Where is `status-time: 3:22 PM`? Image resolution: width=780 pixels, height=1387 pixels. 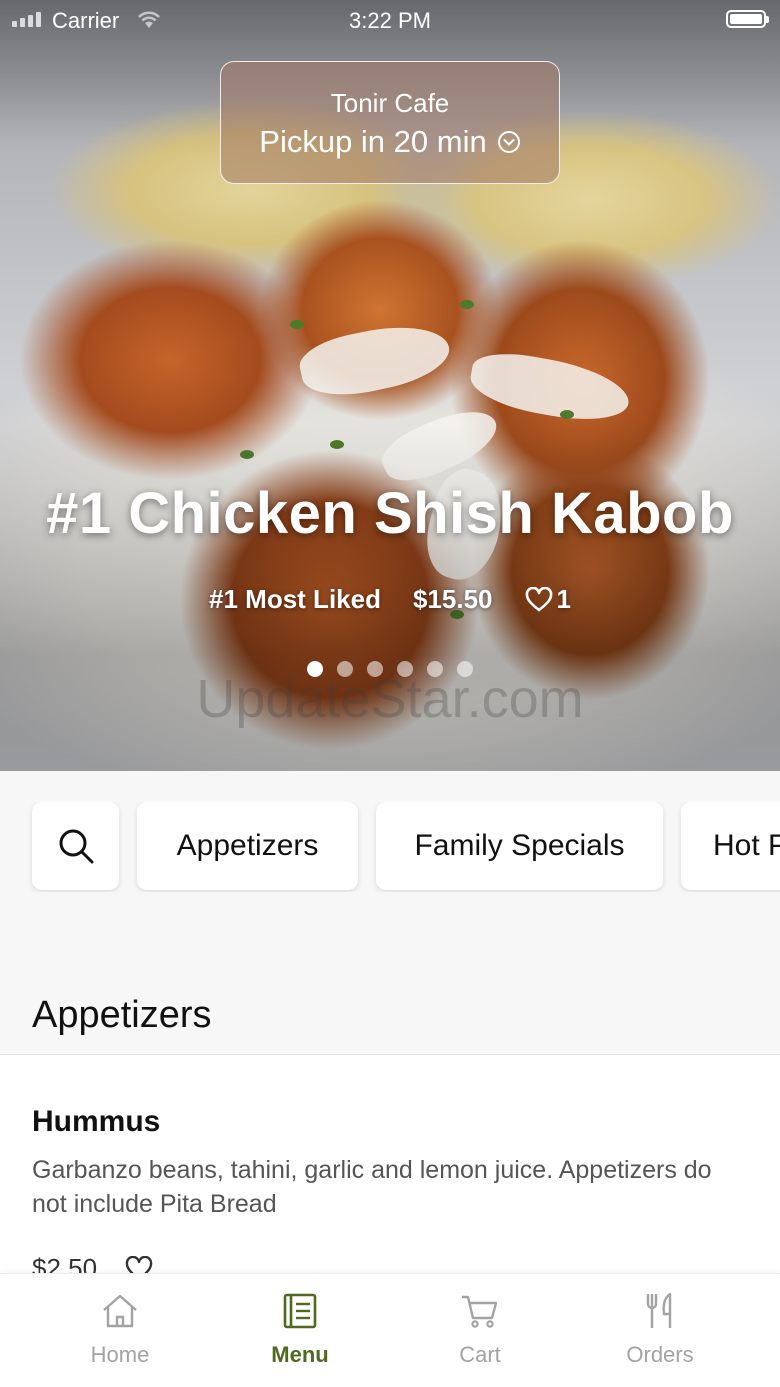 status-time: 3:22 PM is located at coordinates (390, 20).